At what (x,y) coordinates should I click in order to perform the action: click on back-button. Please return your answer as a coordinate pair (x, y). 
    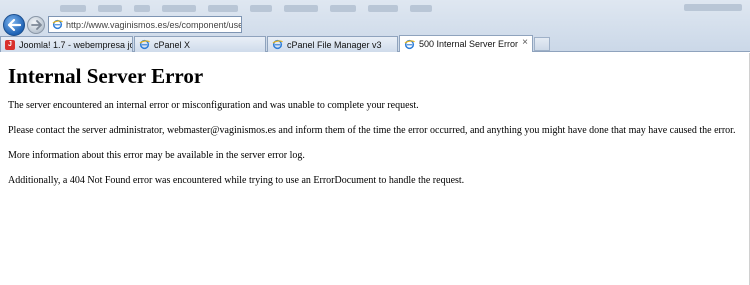
    Looking at the image, I should click on (14, 25).